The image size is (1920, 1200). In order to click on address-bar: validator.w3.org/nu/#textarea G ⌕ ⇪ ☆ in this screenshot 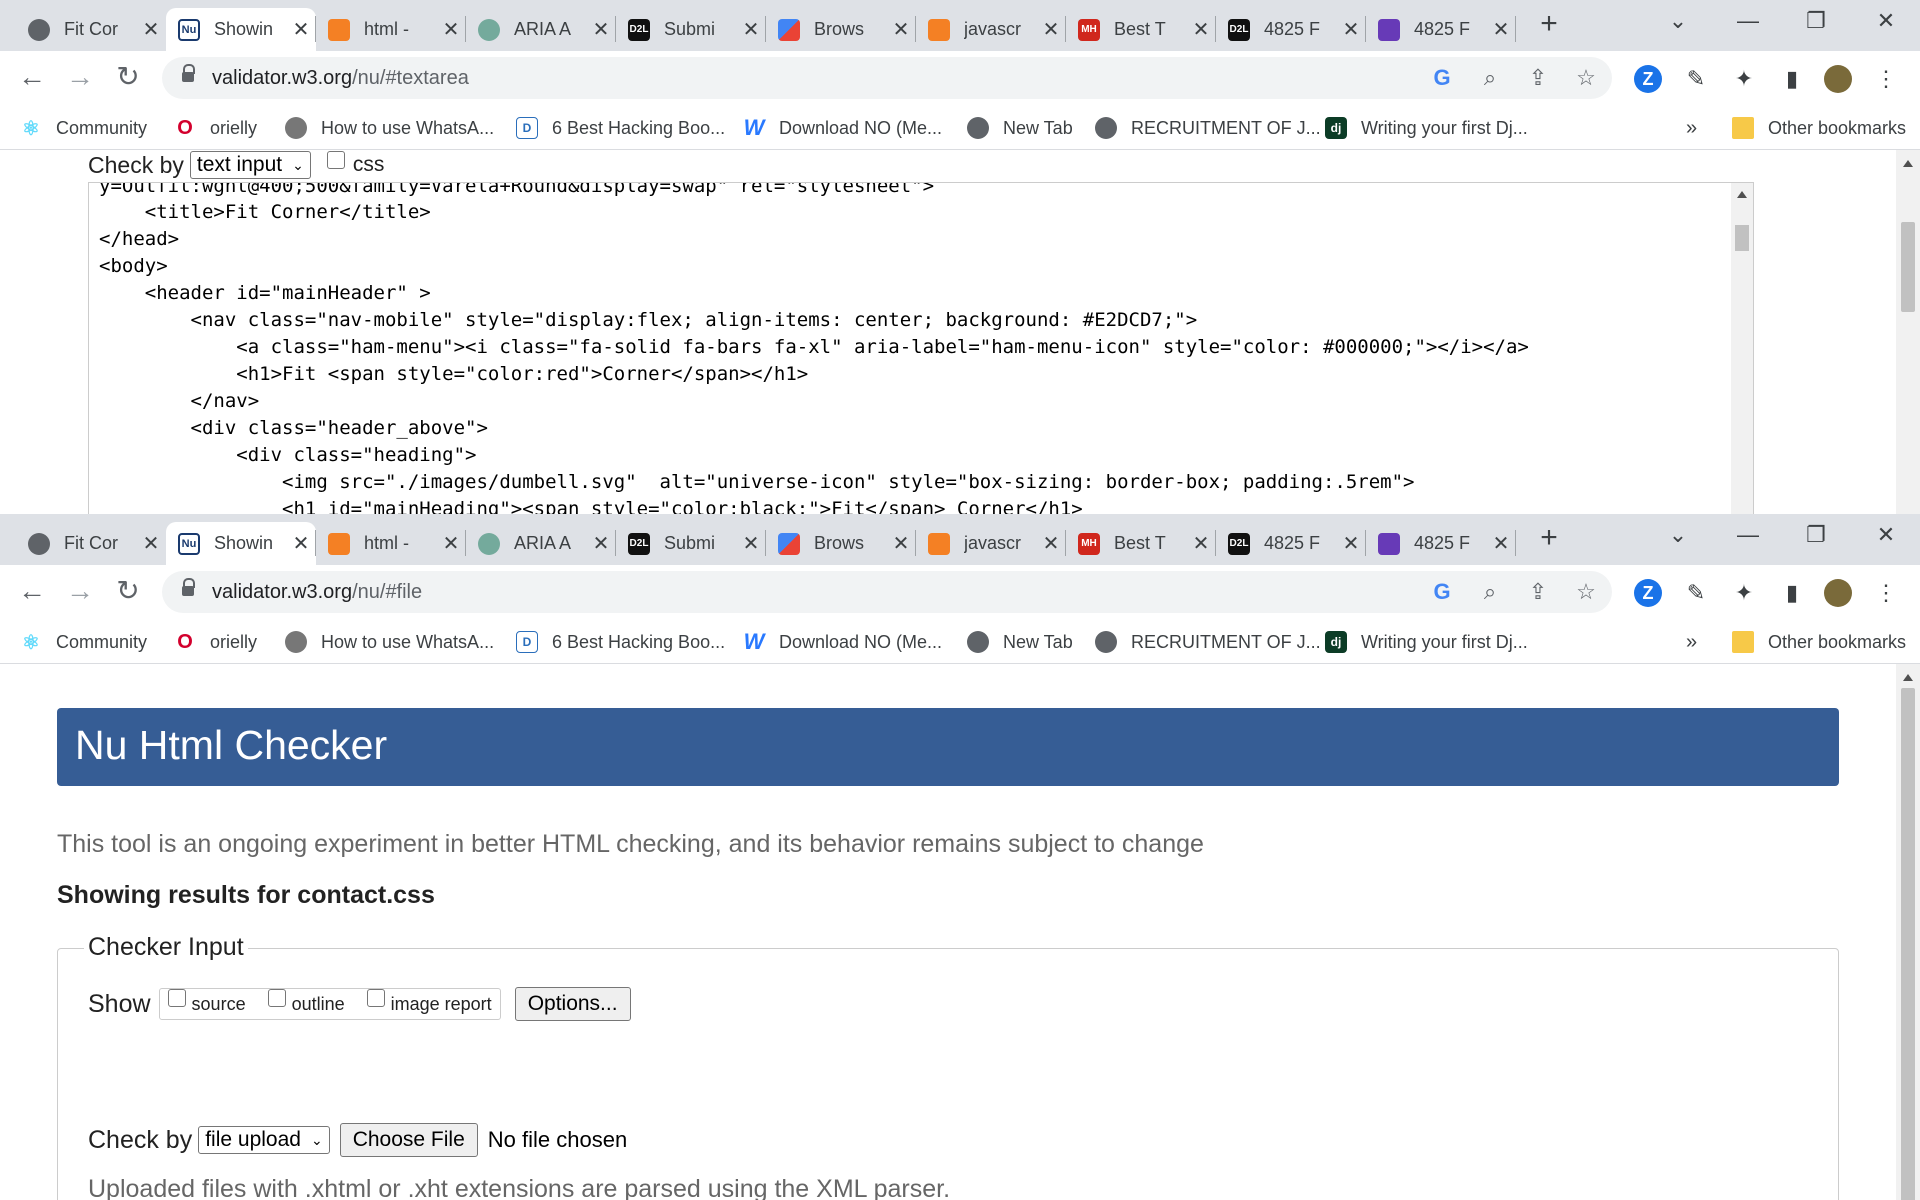, I will do `click(887, 78)`.